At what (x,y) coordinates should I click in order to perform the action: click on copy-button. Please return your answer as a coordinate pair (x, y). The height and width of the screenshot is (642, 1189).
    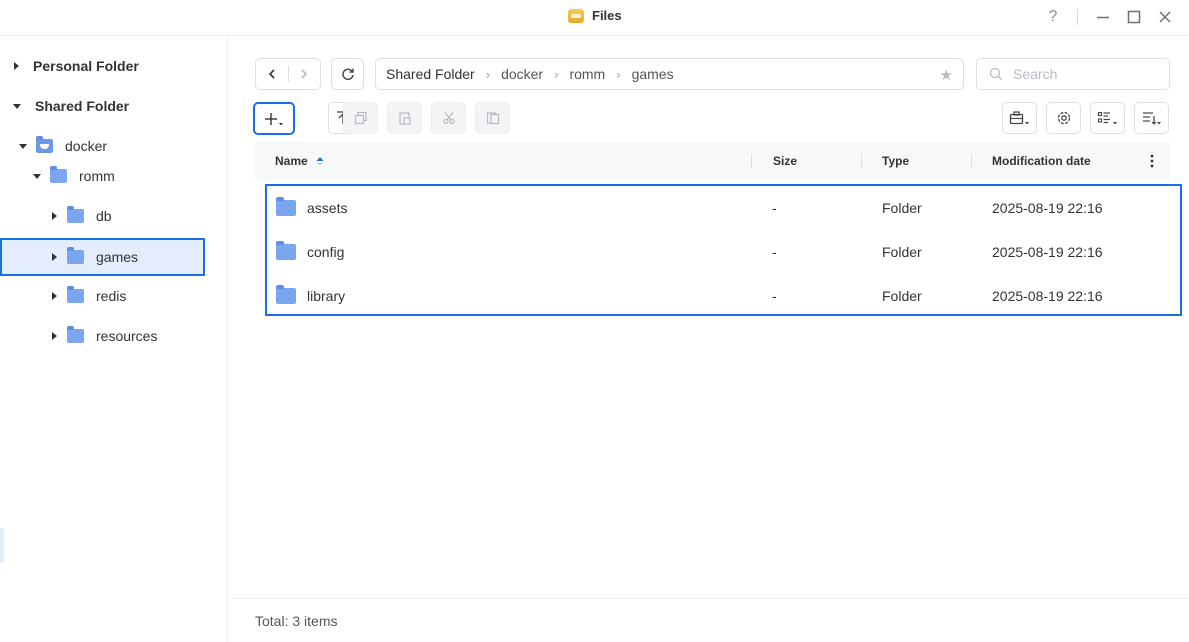
    Looking at the image, I should click on (360, 118).